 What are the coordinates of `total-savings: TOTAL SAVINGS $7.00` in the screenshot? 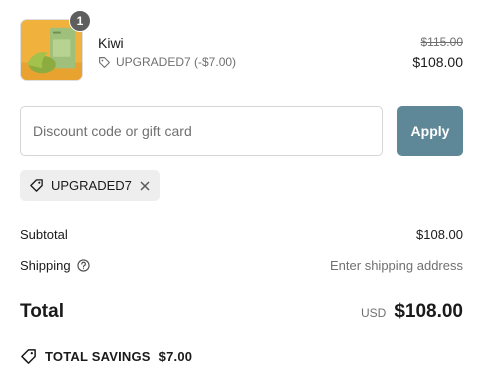 It's located at (106, 356).